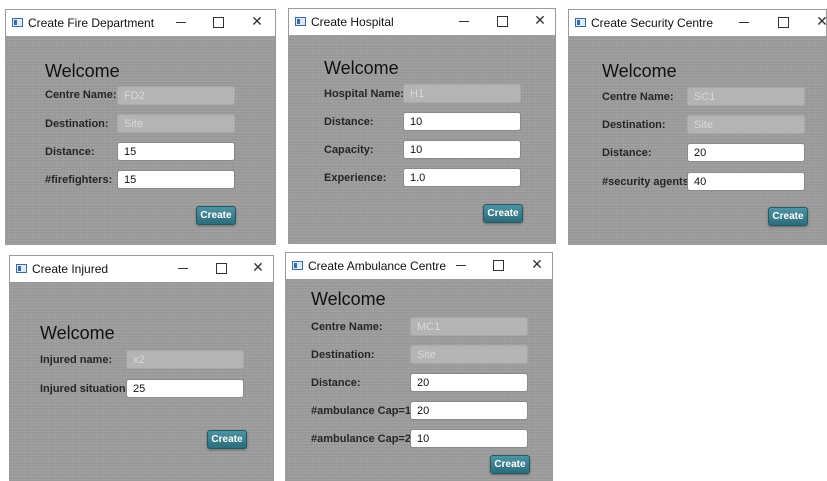  I want to click on firefighters-label: #firefighters:, so click(79, 180).